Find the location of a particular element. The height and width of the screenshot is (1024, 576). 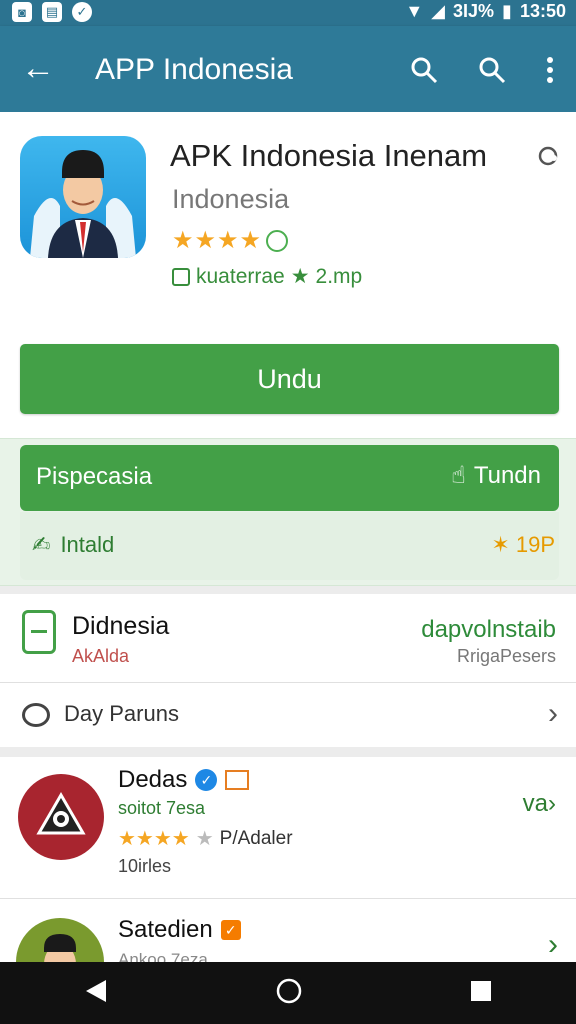

list-item-right: va› is located at coordinates (539, 804).